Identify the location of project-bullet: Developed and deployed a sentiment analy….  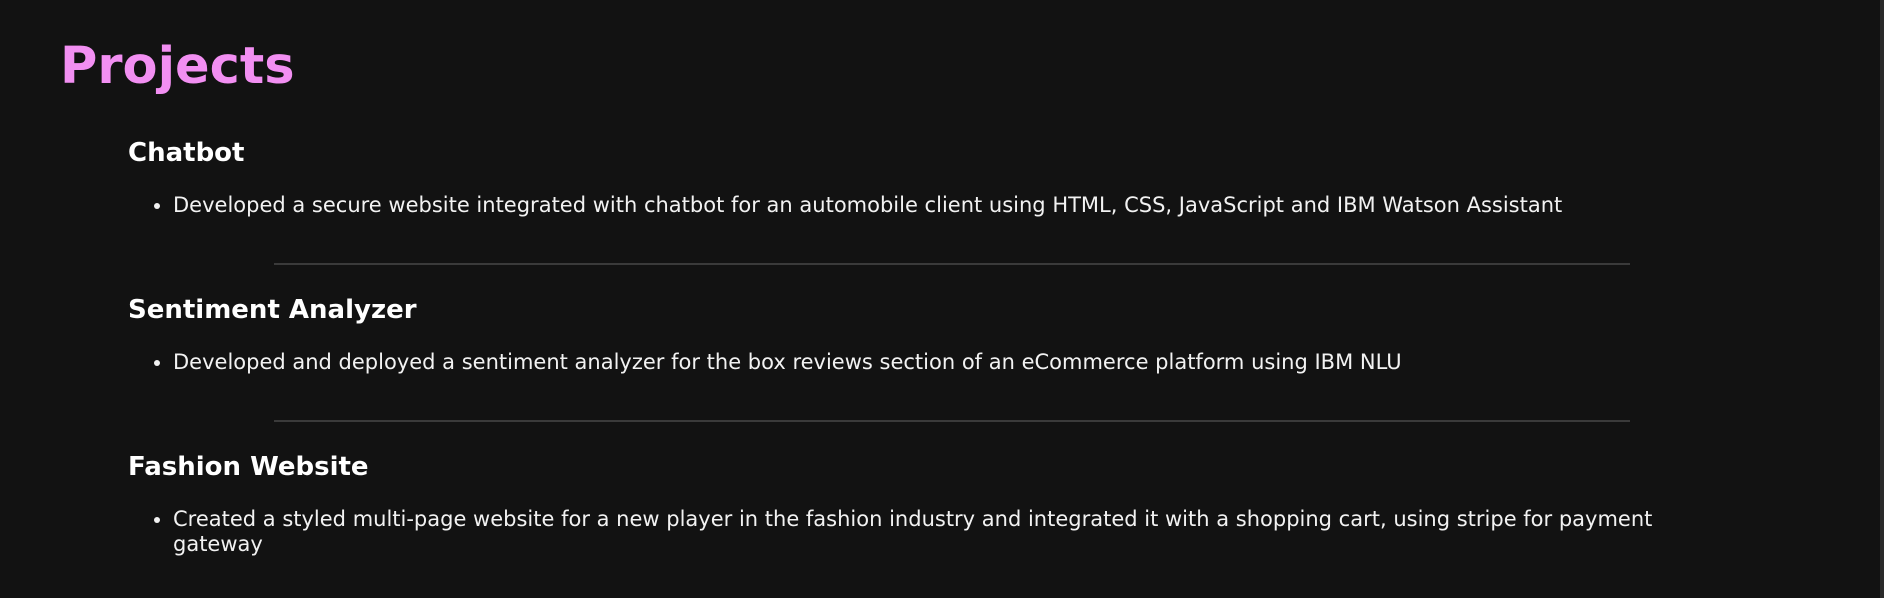
(930, 362).